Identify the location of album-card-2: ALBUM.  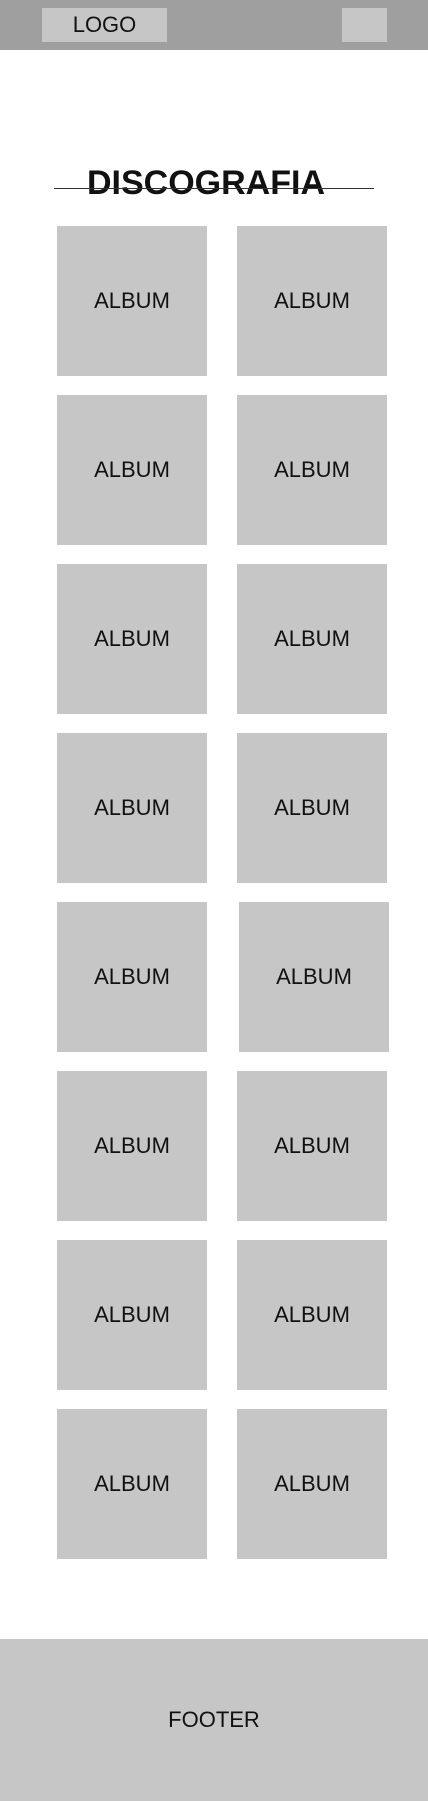
(312, 301).